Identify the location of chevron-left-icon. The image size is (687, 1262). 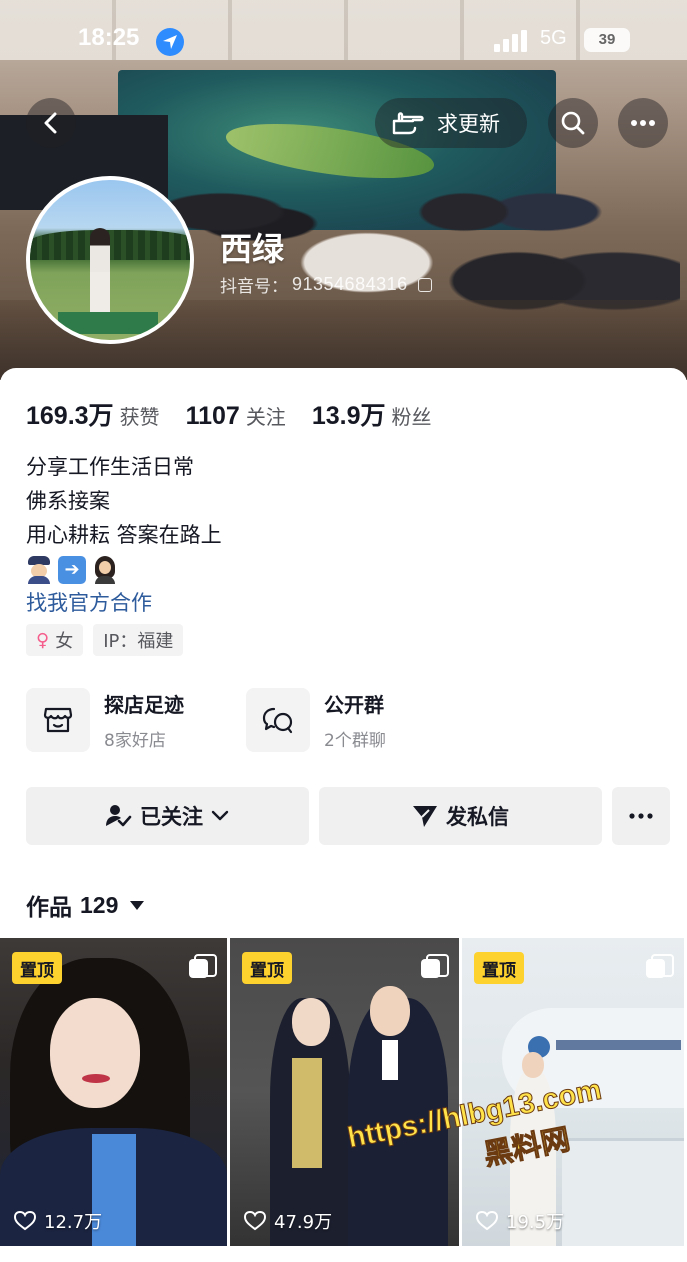
(50, 123).